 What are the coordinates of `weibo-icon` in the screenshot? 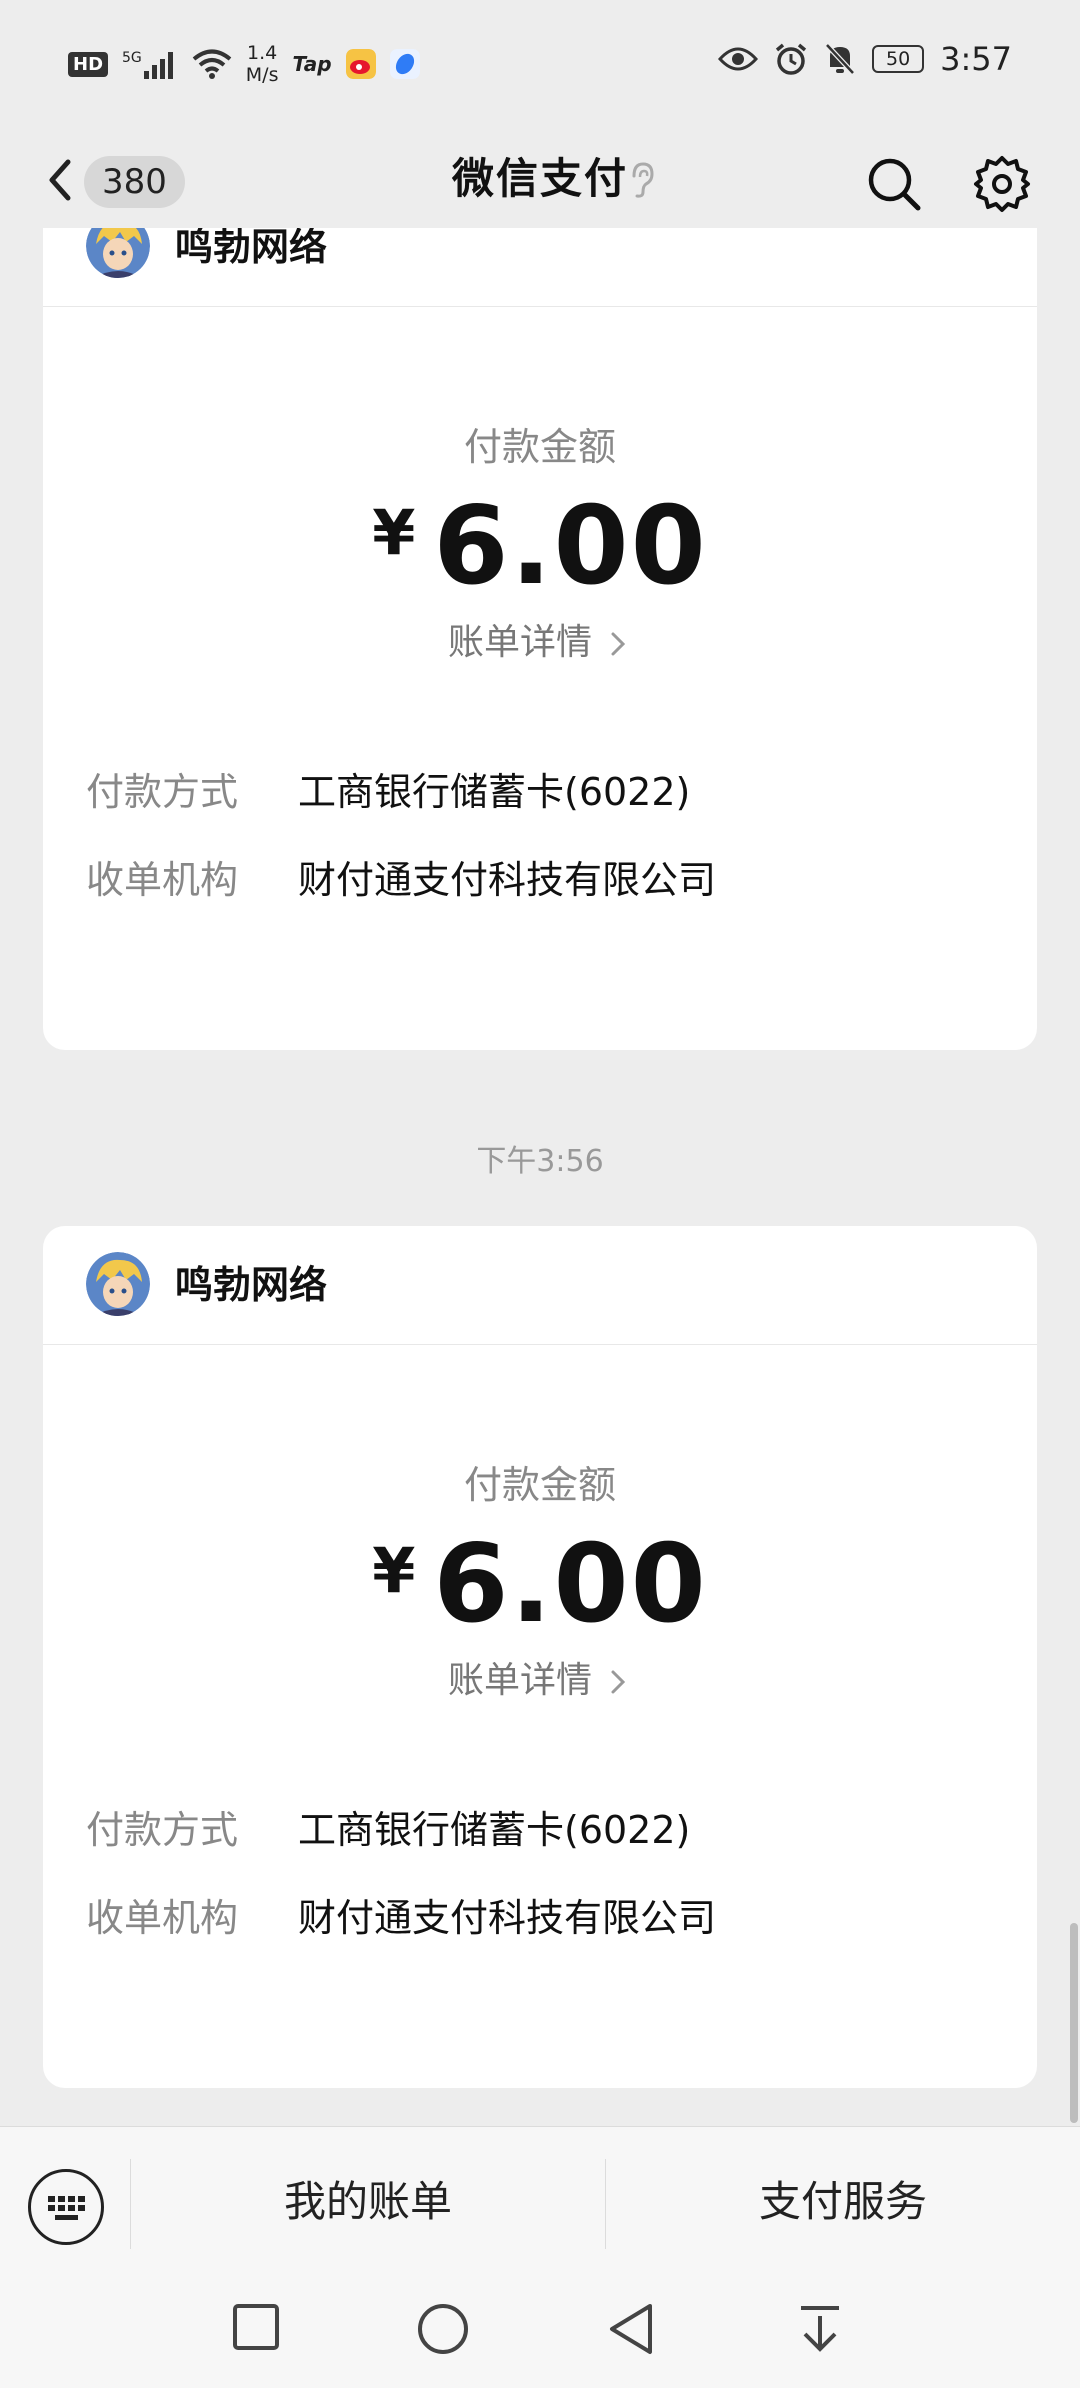 It's located at (360, 64).